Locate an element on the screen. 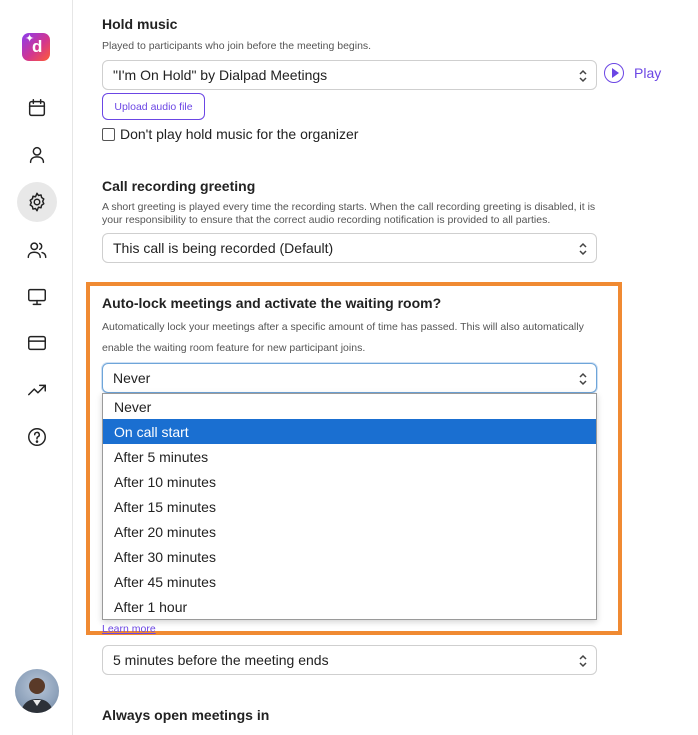  trending-up-icon is located at coordinates (37, 390).